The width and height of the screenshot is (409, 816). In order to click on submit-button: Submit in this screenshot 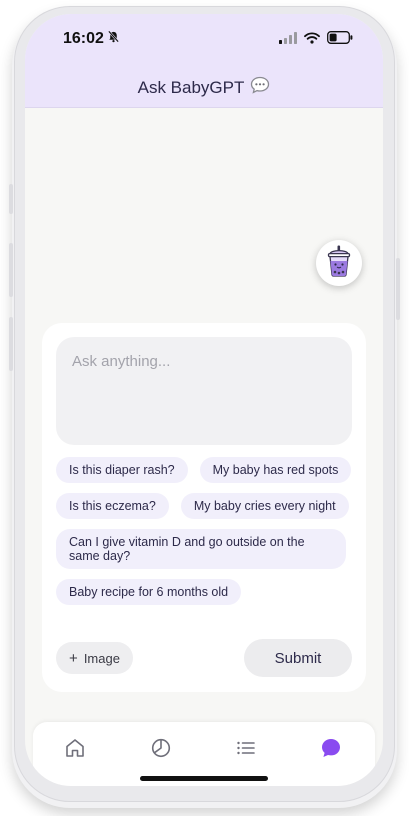, I will do `click(298, 658)`.